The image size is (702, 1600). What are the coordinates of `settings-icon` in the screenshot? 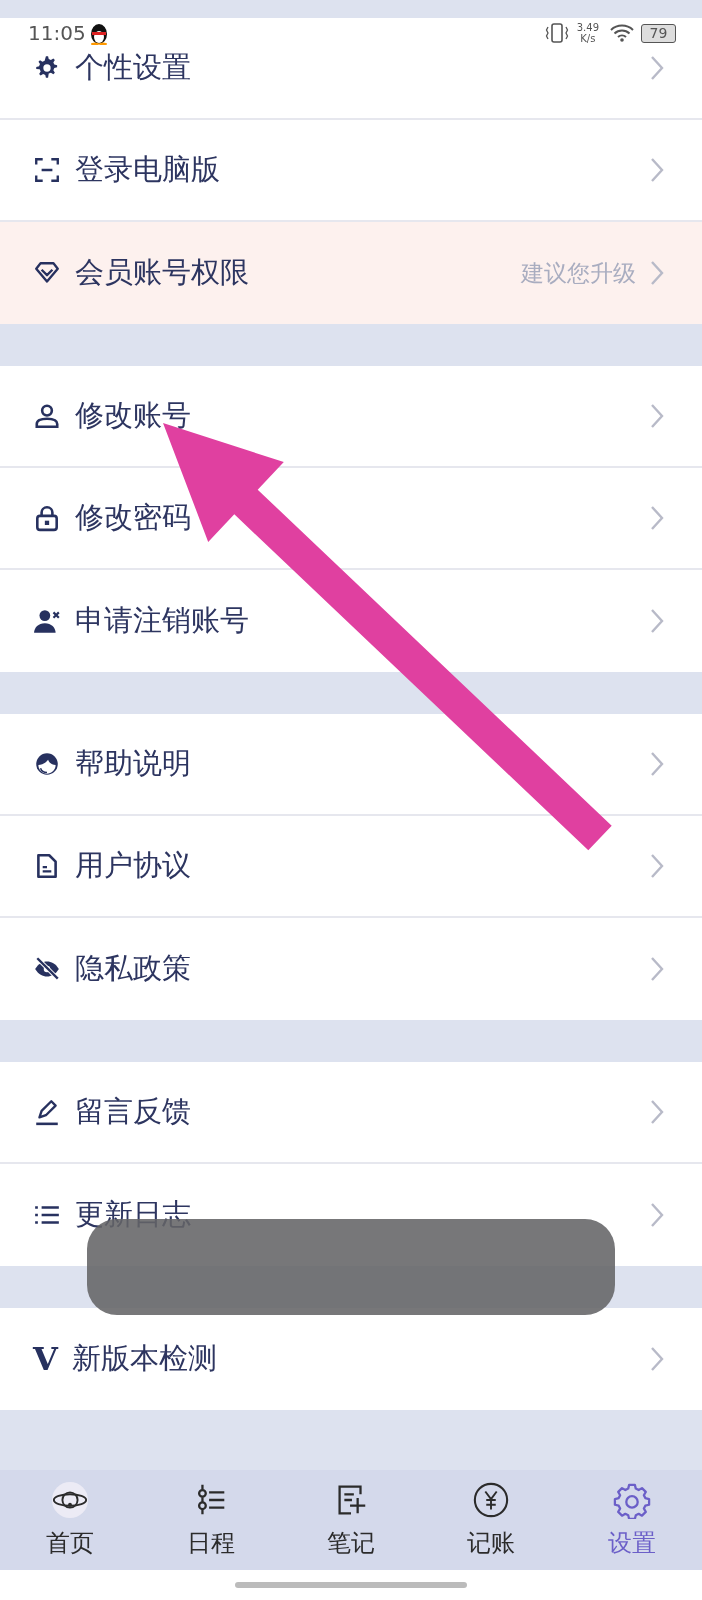 It's located at (631, 1500).